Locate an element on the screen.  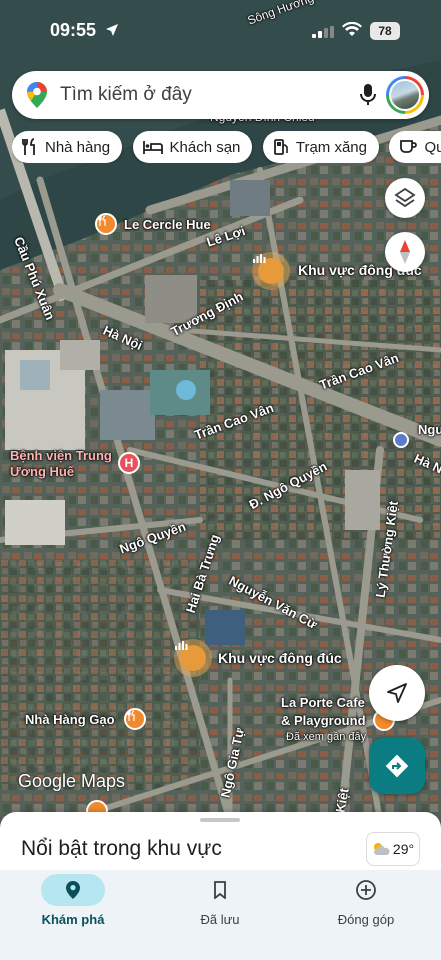
chip-restaurants: Nhà hàng is located at coordinates (67, 147).